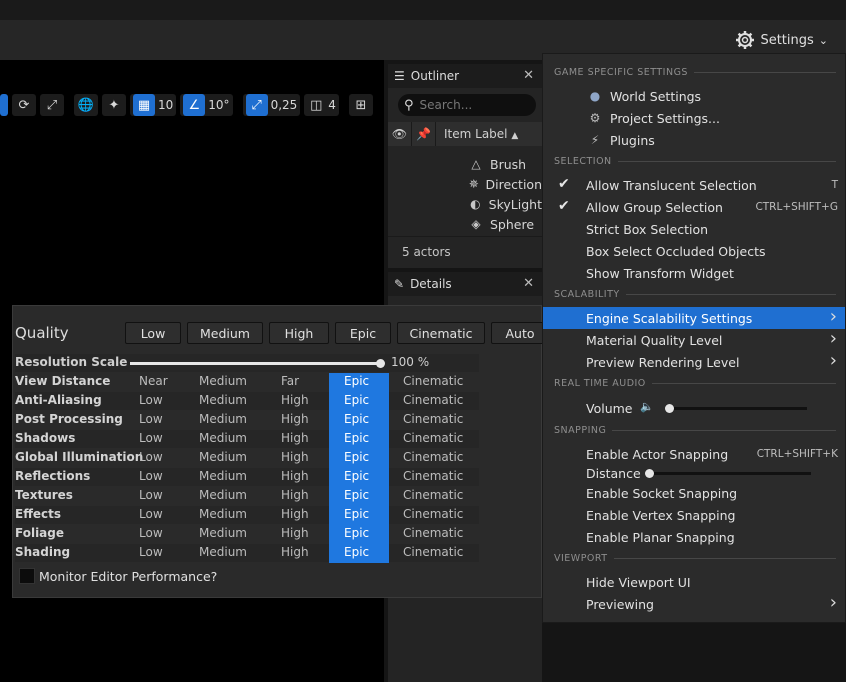 The height and width of the screenshot is (682, 846). Describe the element at coordinates (781, 40) in the screenshot. I see `settings-button: Settings ⌄` at that location.